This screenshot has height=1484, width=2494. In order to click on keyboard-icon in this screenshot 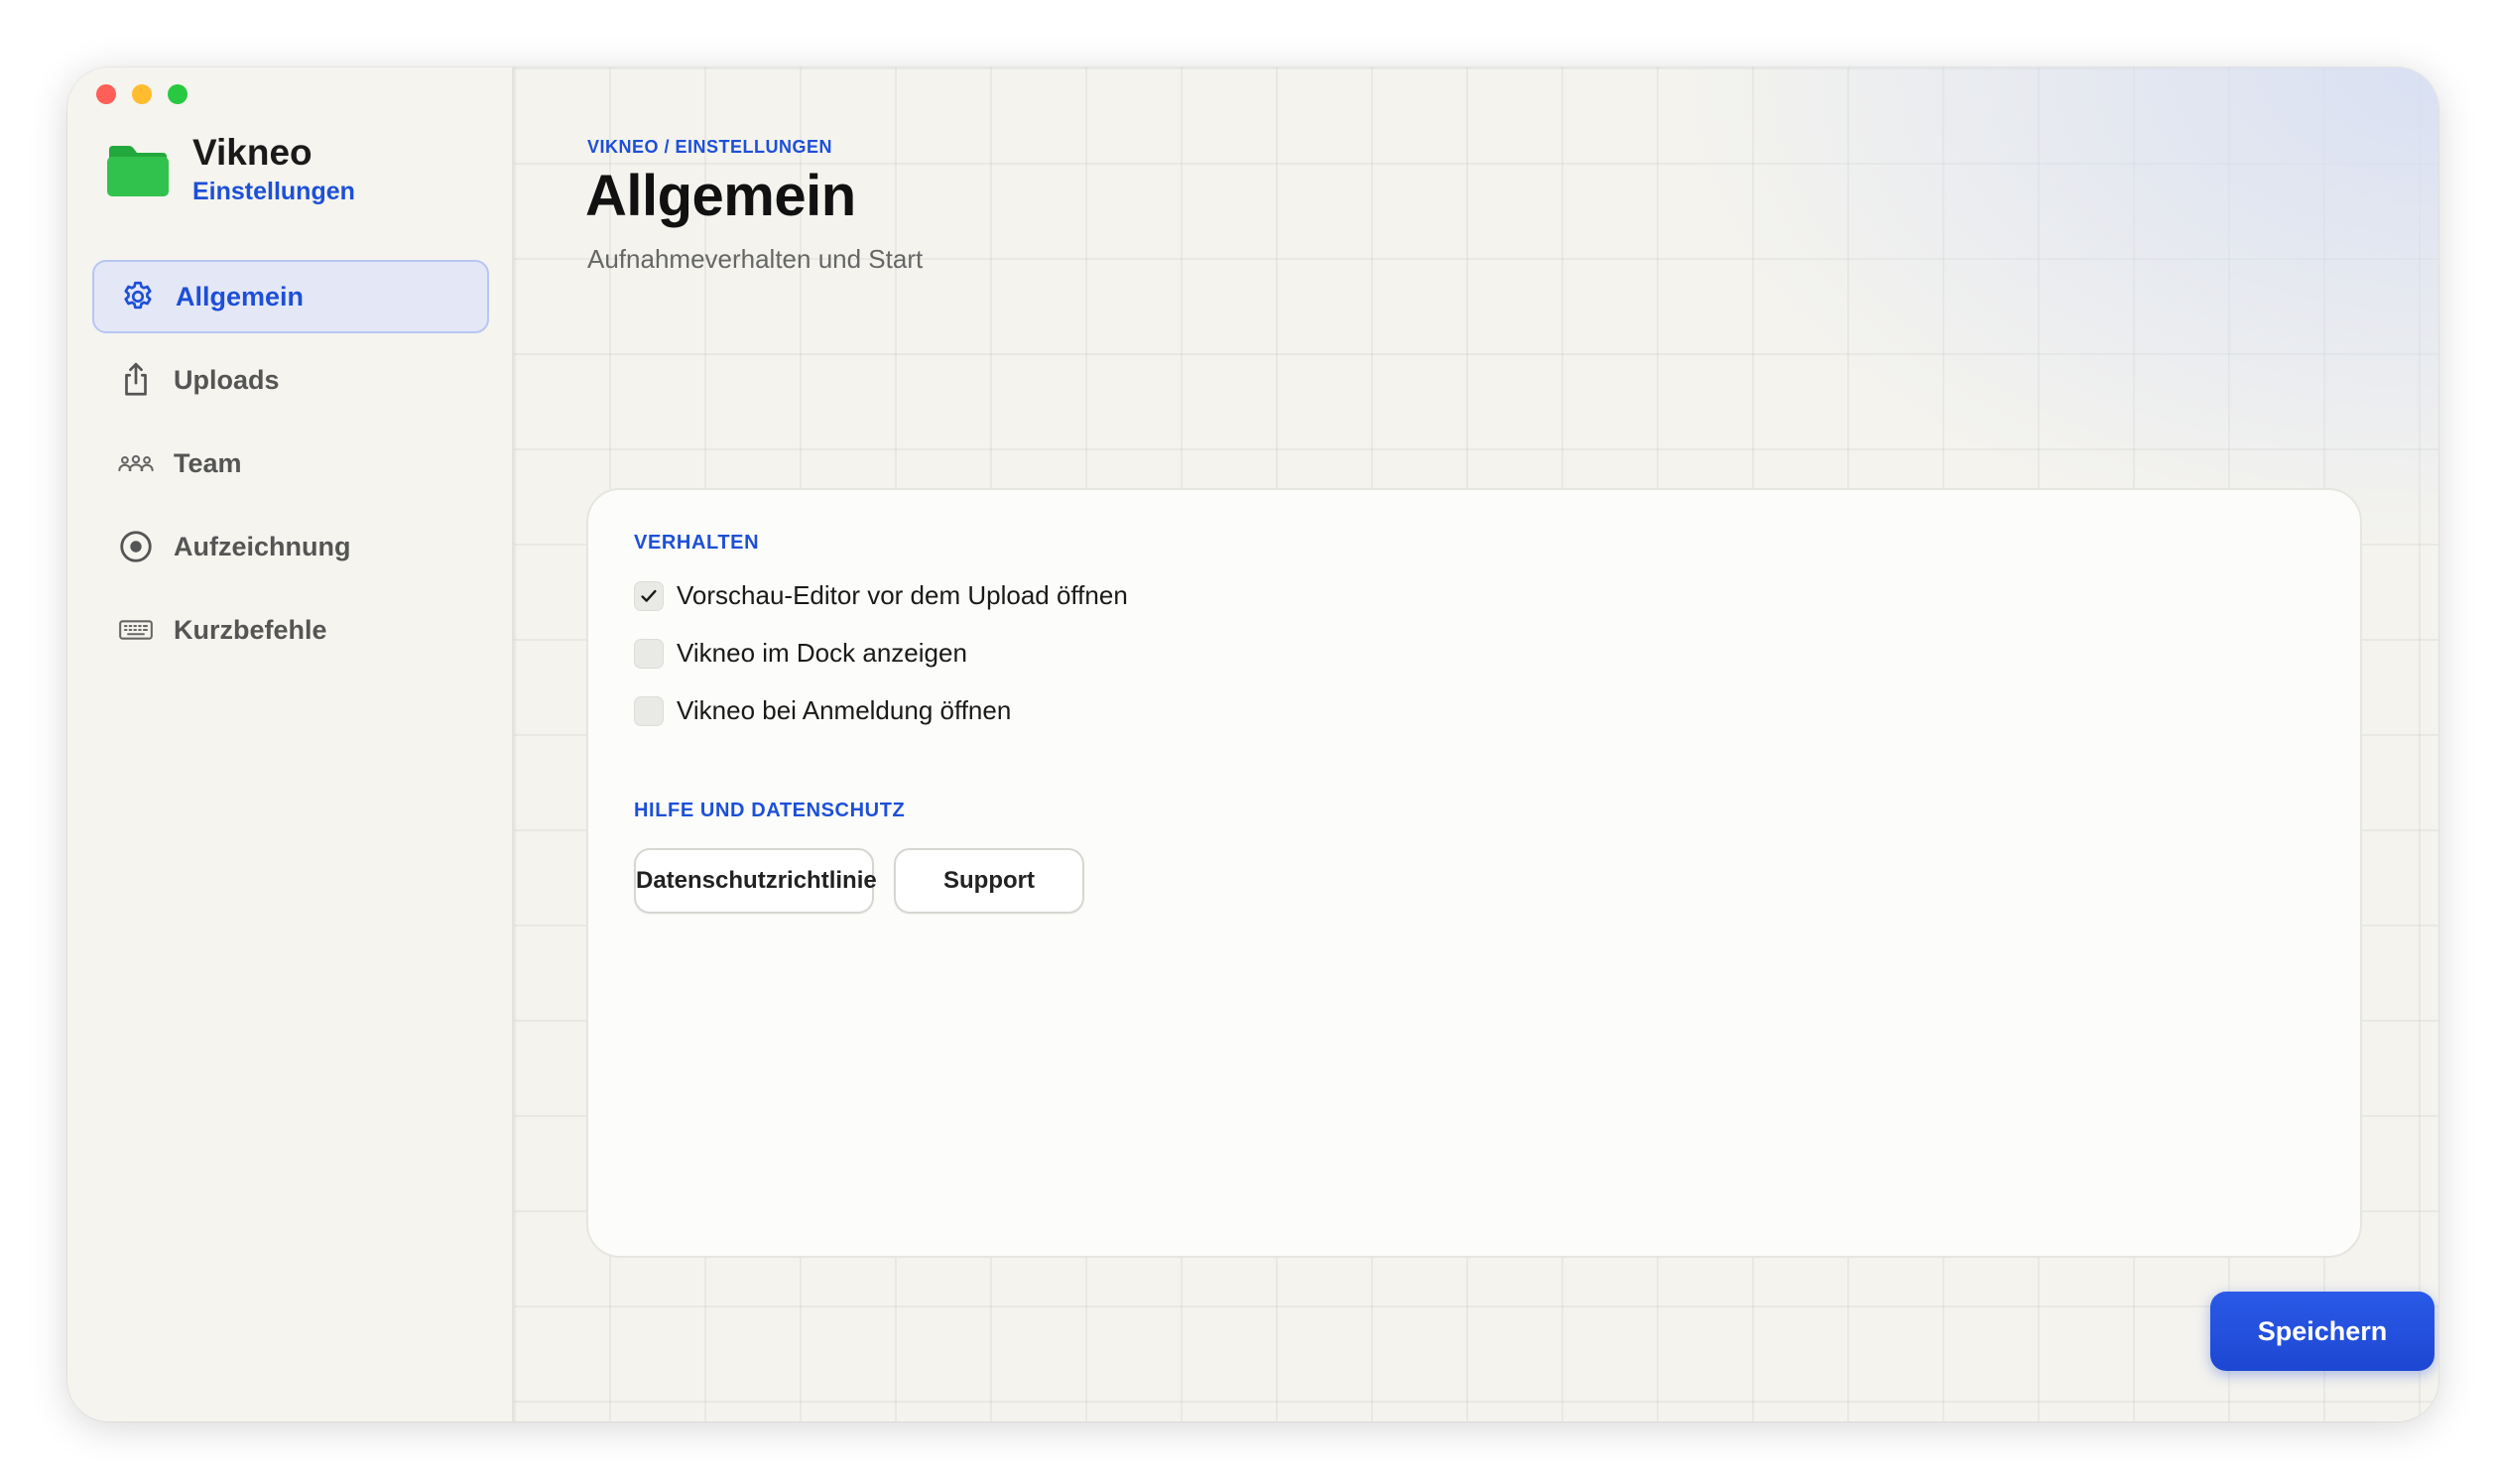, I will do `click(136, 630)`.